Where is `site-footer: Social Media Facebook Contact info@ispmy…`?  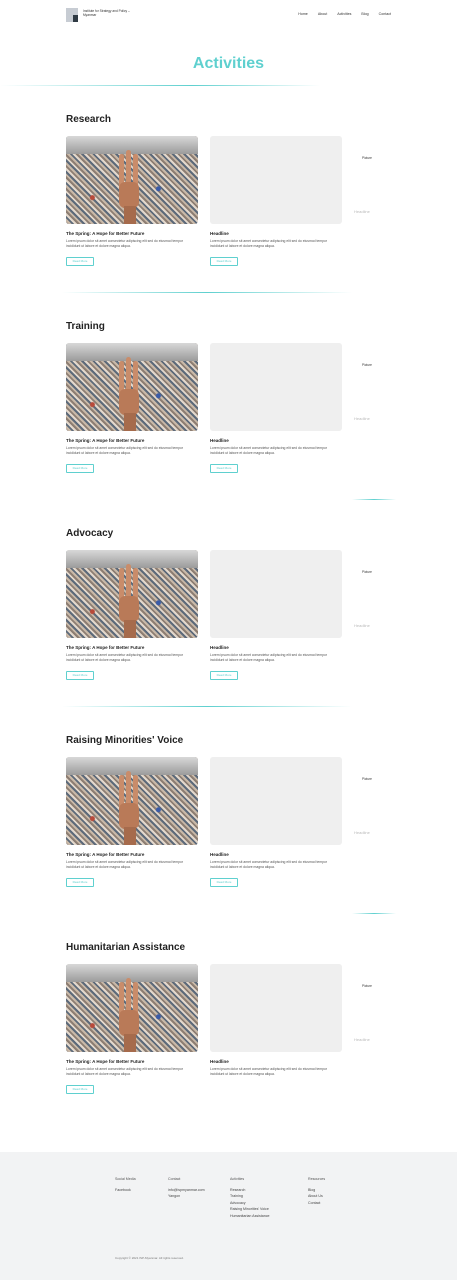
site-footer: Social Media Facebook Contact info@ispmy… is located at coordinates (228, 1216).